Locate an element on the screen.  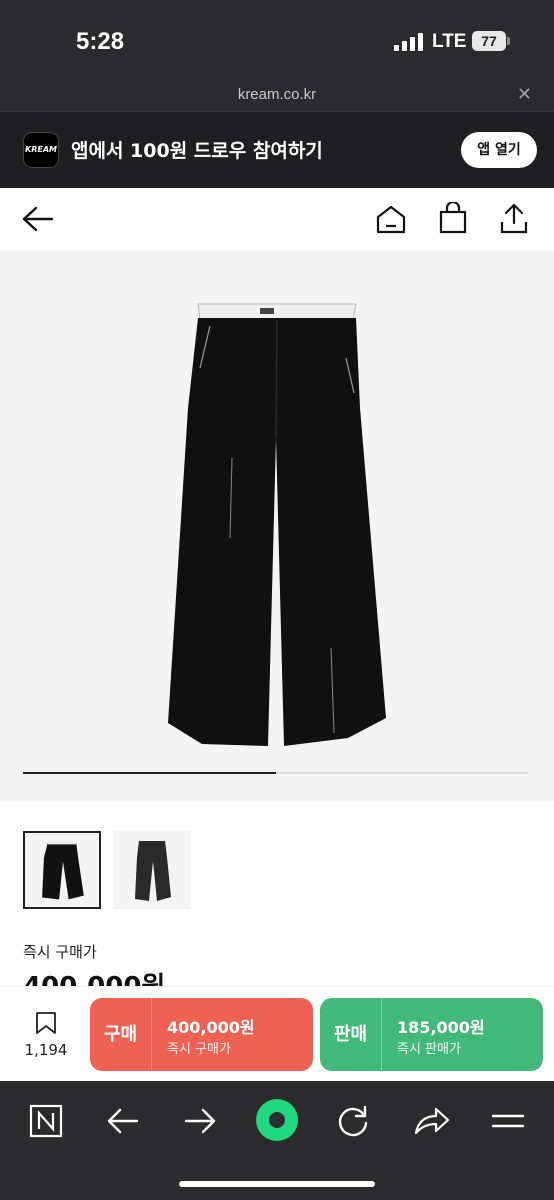
buy-price: 400,000원 is located at coordinates (211, 1027).